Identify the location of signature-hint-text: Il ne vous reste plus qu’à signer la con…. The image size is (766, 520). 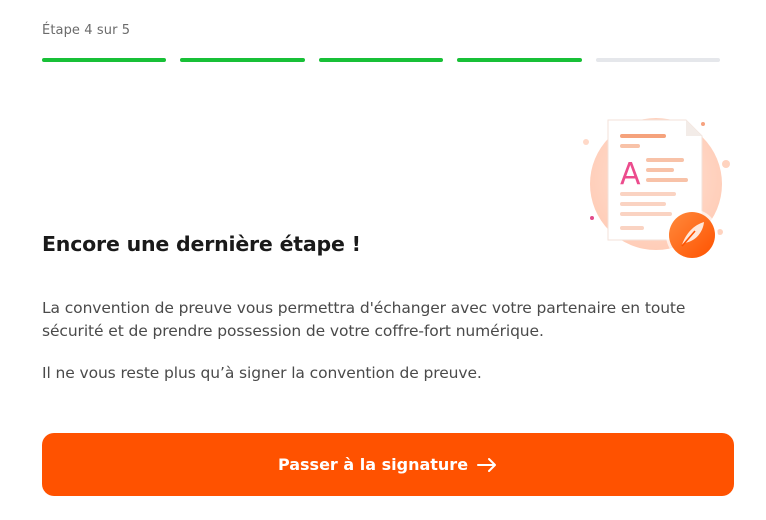
(262, 373).